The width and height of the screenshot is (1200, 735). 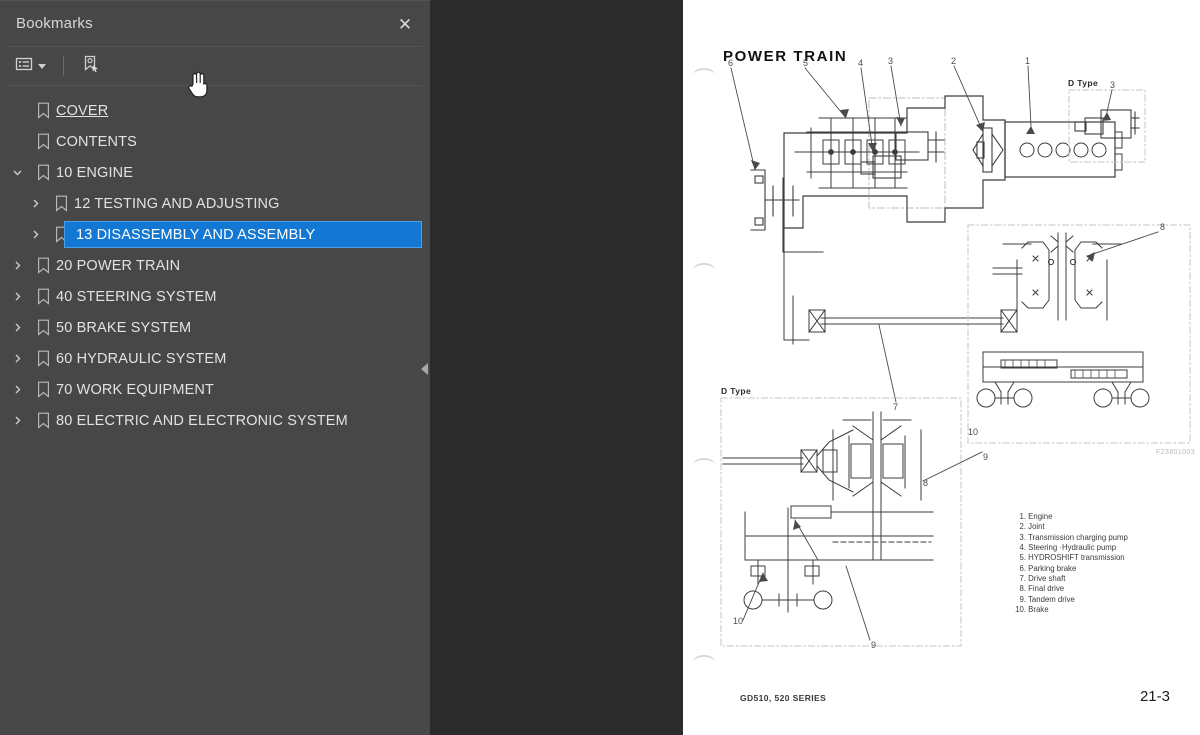 I want to click on bookmark-label: 80 ELECTRIC AND ELECTRONIC SYSTEM, so click(x=202, y=420).